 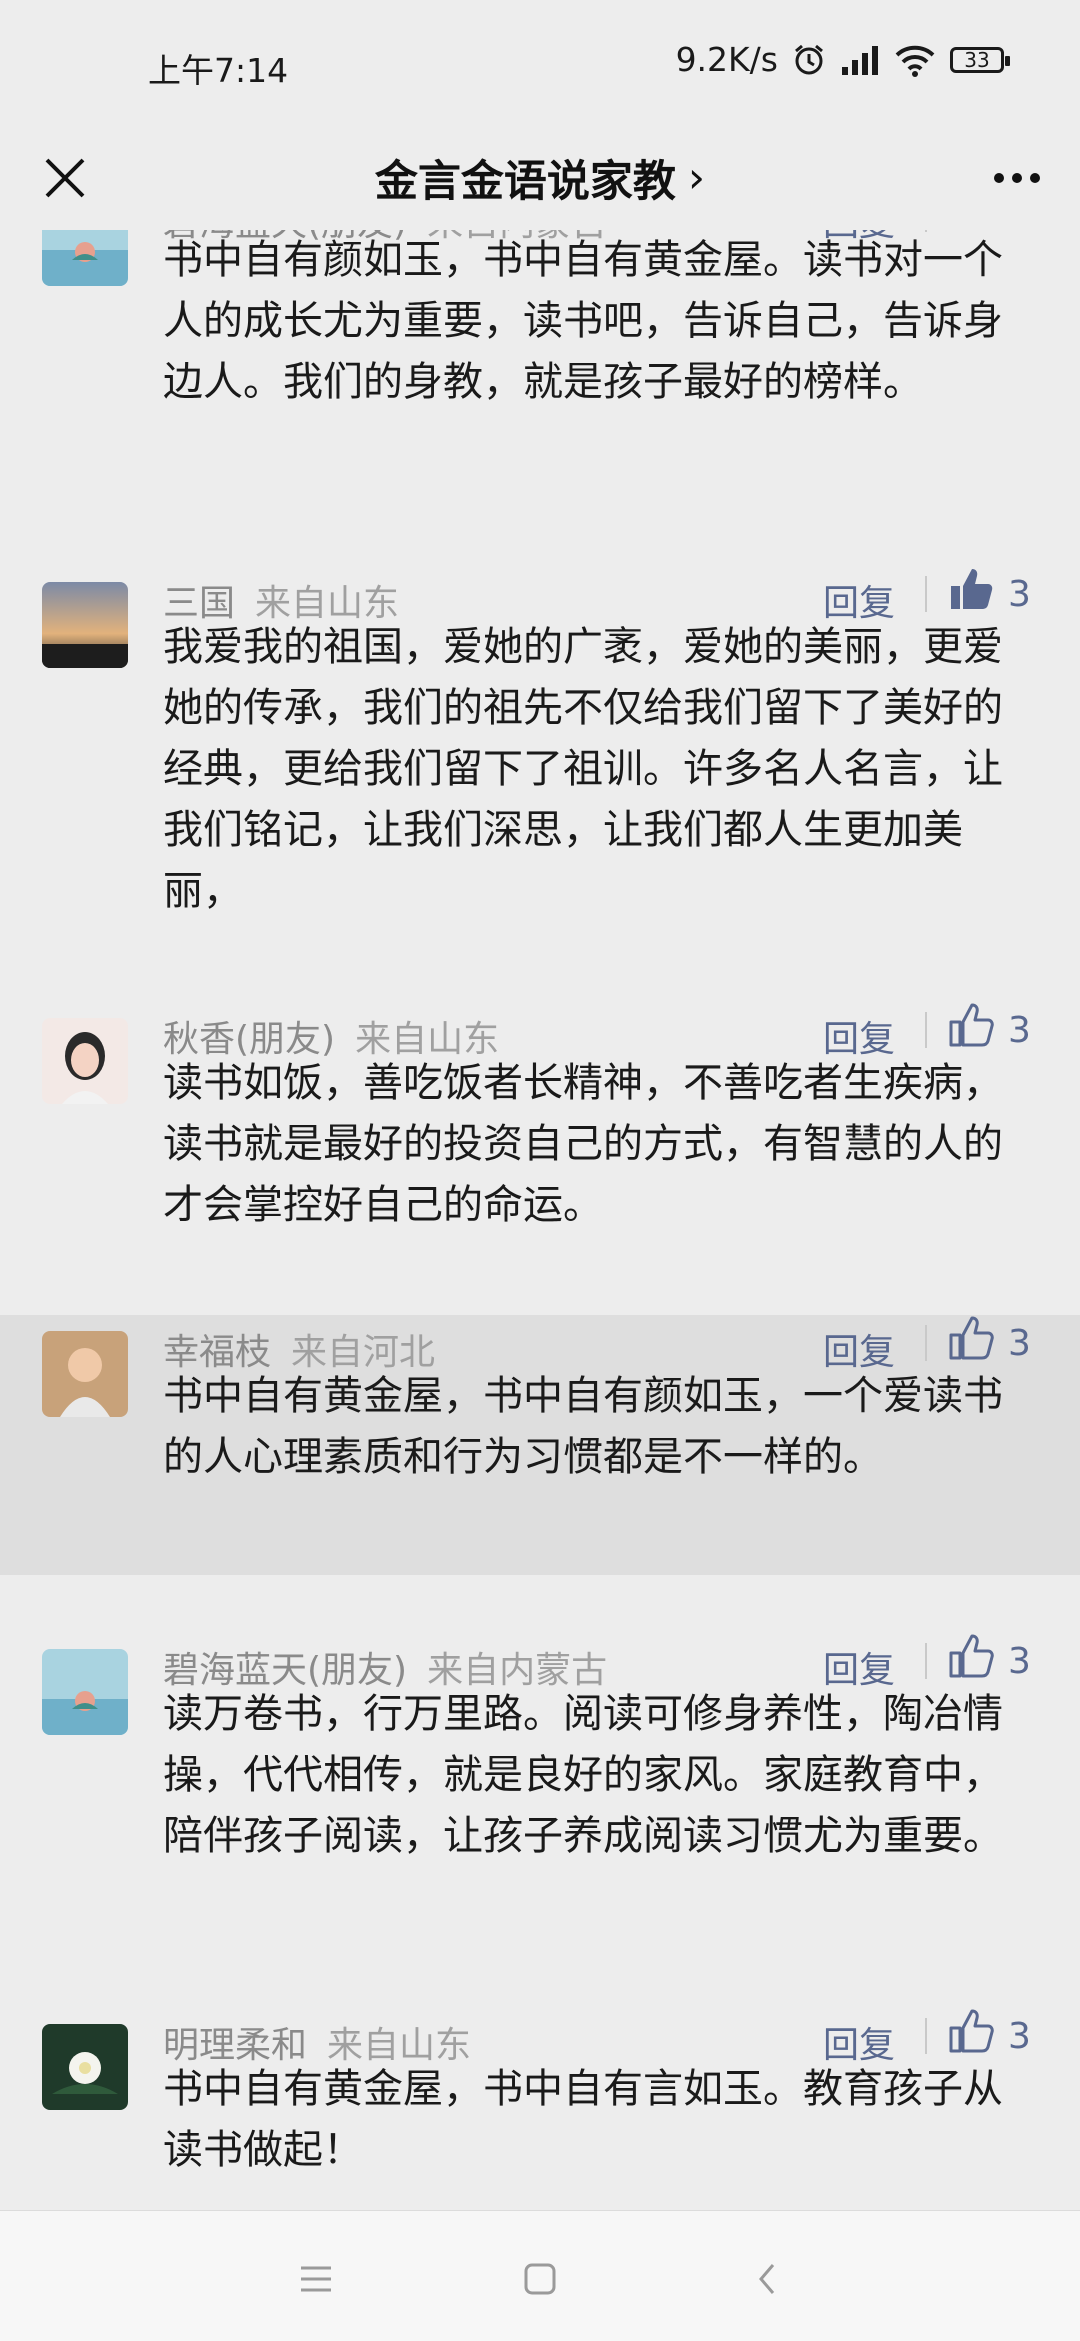 I want to click on comment-text: 书中自有黄金屋，书中自有言如玉。教育孩子从读书做起！, so click(x=583, y=2119).